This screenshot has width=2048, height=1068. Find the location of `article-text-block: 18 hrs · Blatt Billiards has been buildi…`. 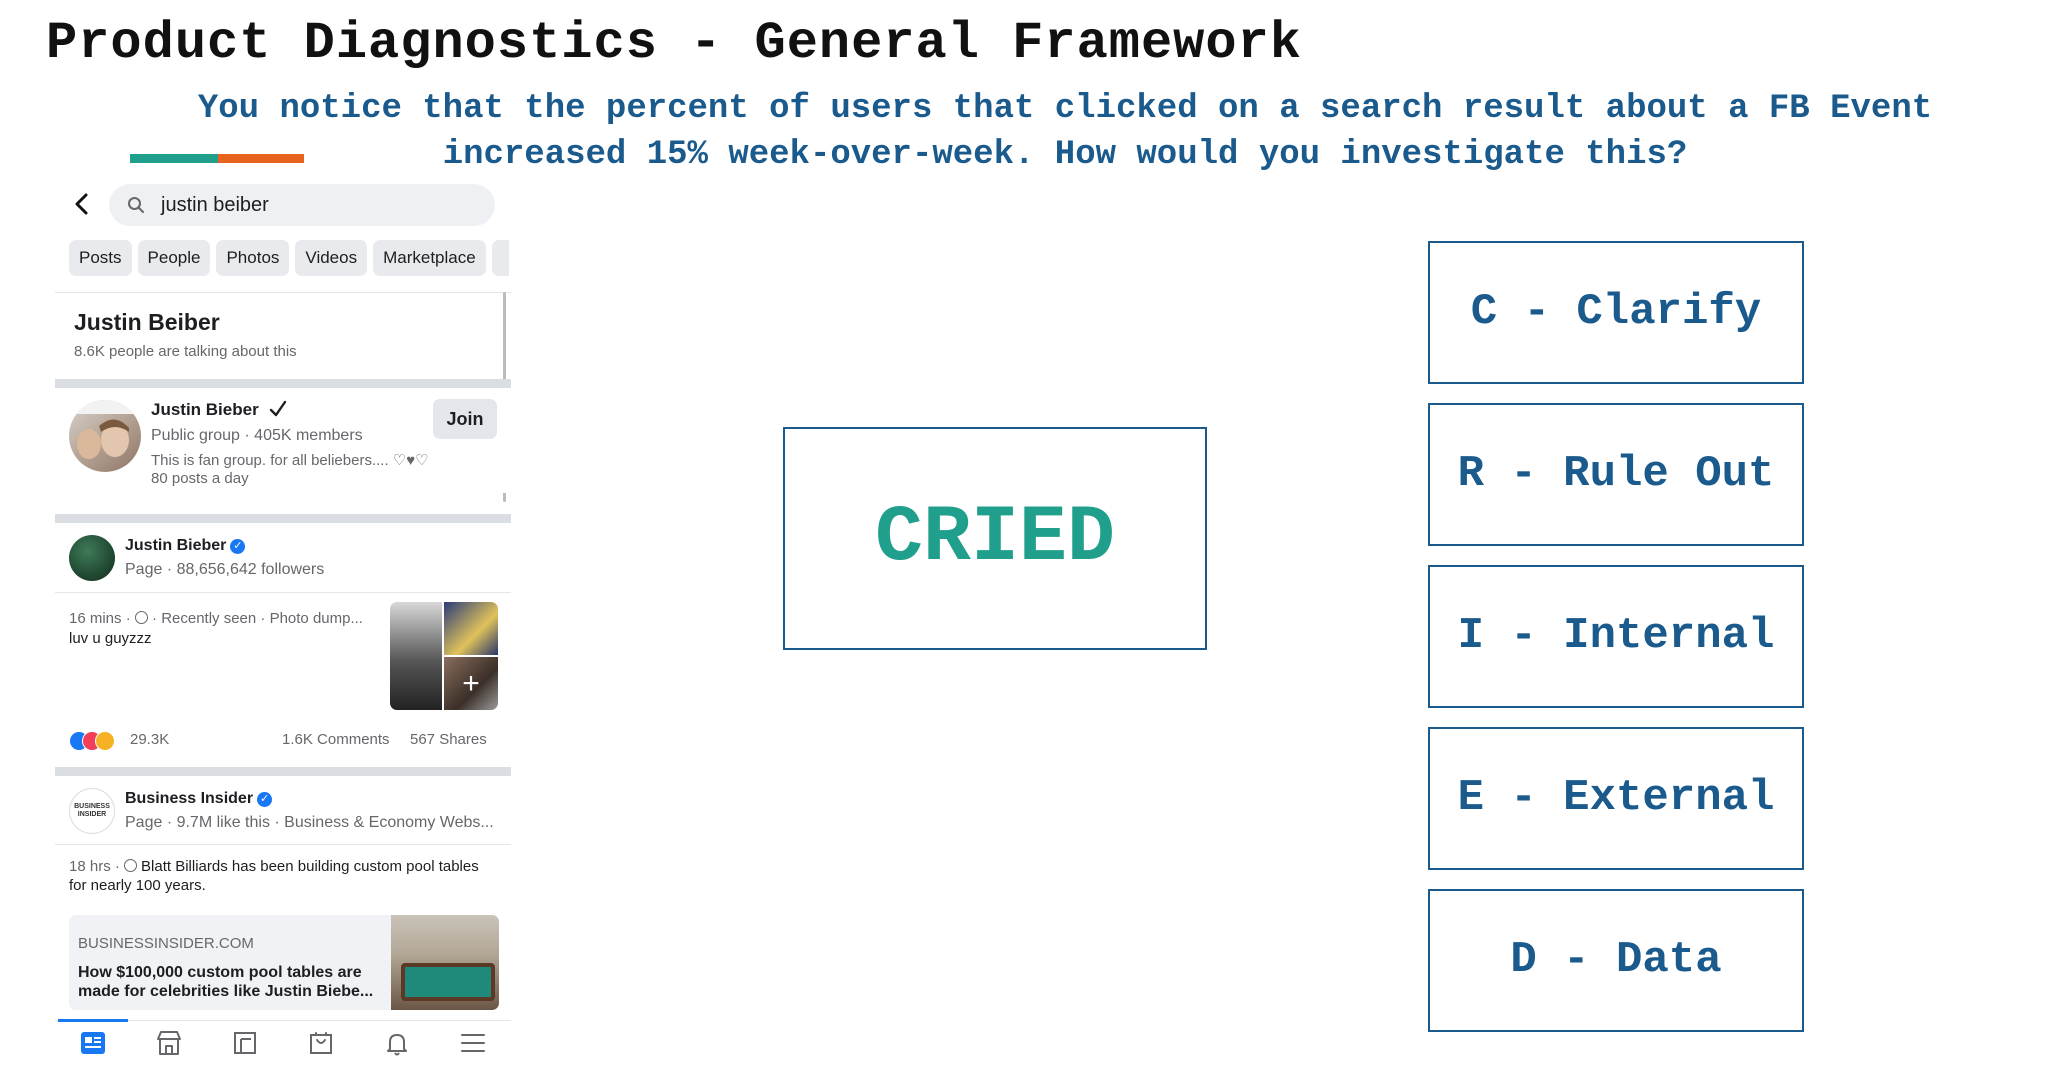

article-text-block: 18 hrs · Blatt Billiards has been buildi… is located at coordinates (284, 876).